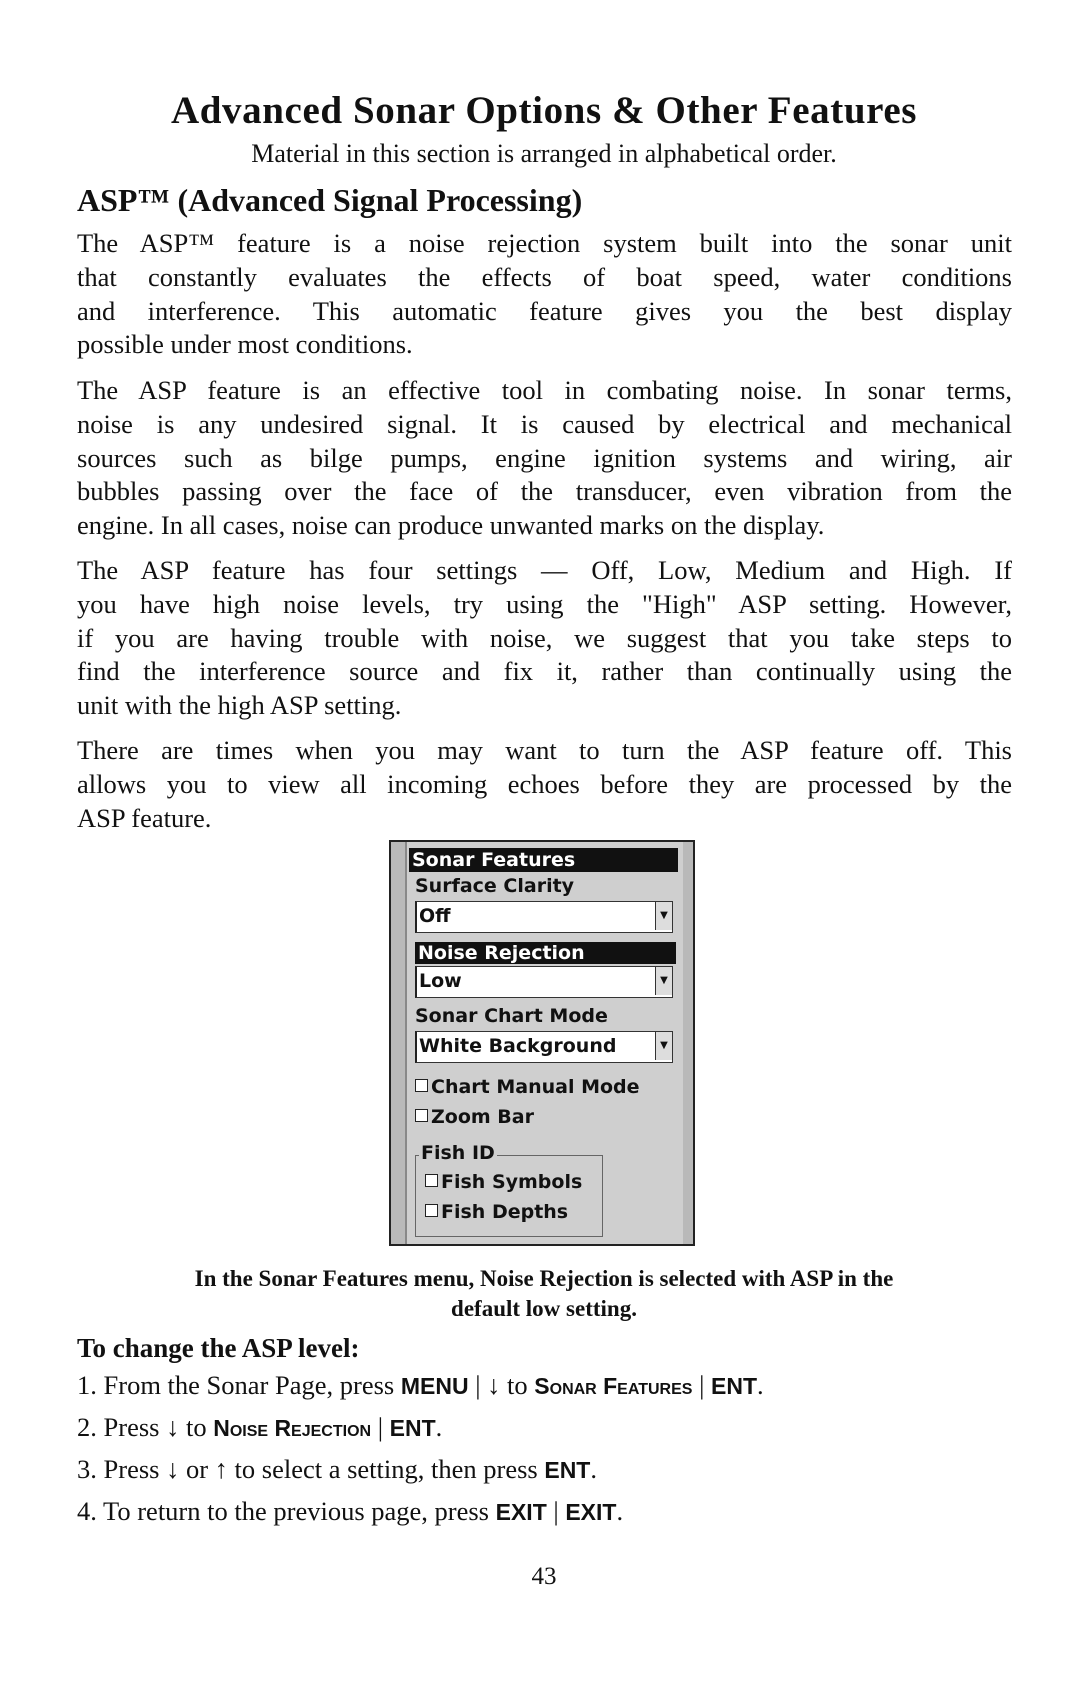 Image resolution: width=1080 pixels, height=1682 pixels. What do you see at coordinates (512, 1182) in the screenshot?
I see `checkbox-label: Fish Symbols` at bounding box center [512, 1182].